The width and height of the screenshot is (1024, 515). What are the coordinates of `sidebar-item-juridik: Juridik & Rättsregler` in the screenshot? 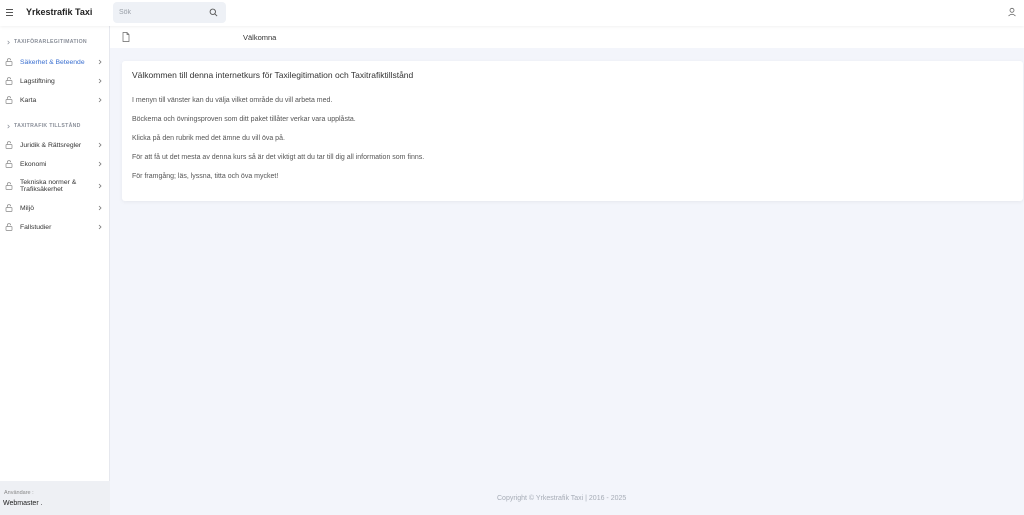 It's located at (55, 145).